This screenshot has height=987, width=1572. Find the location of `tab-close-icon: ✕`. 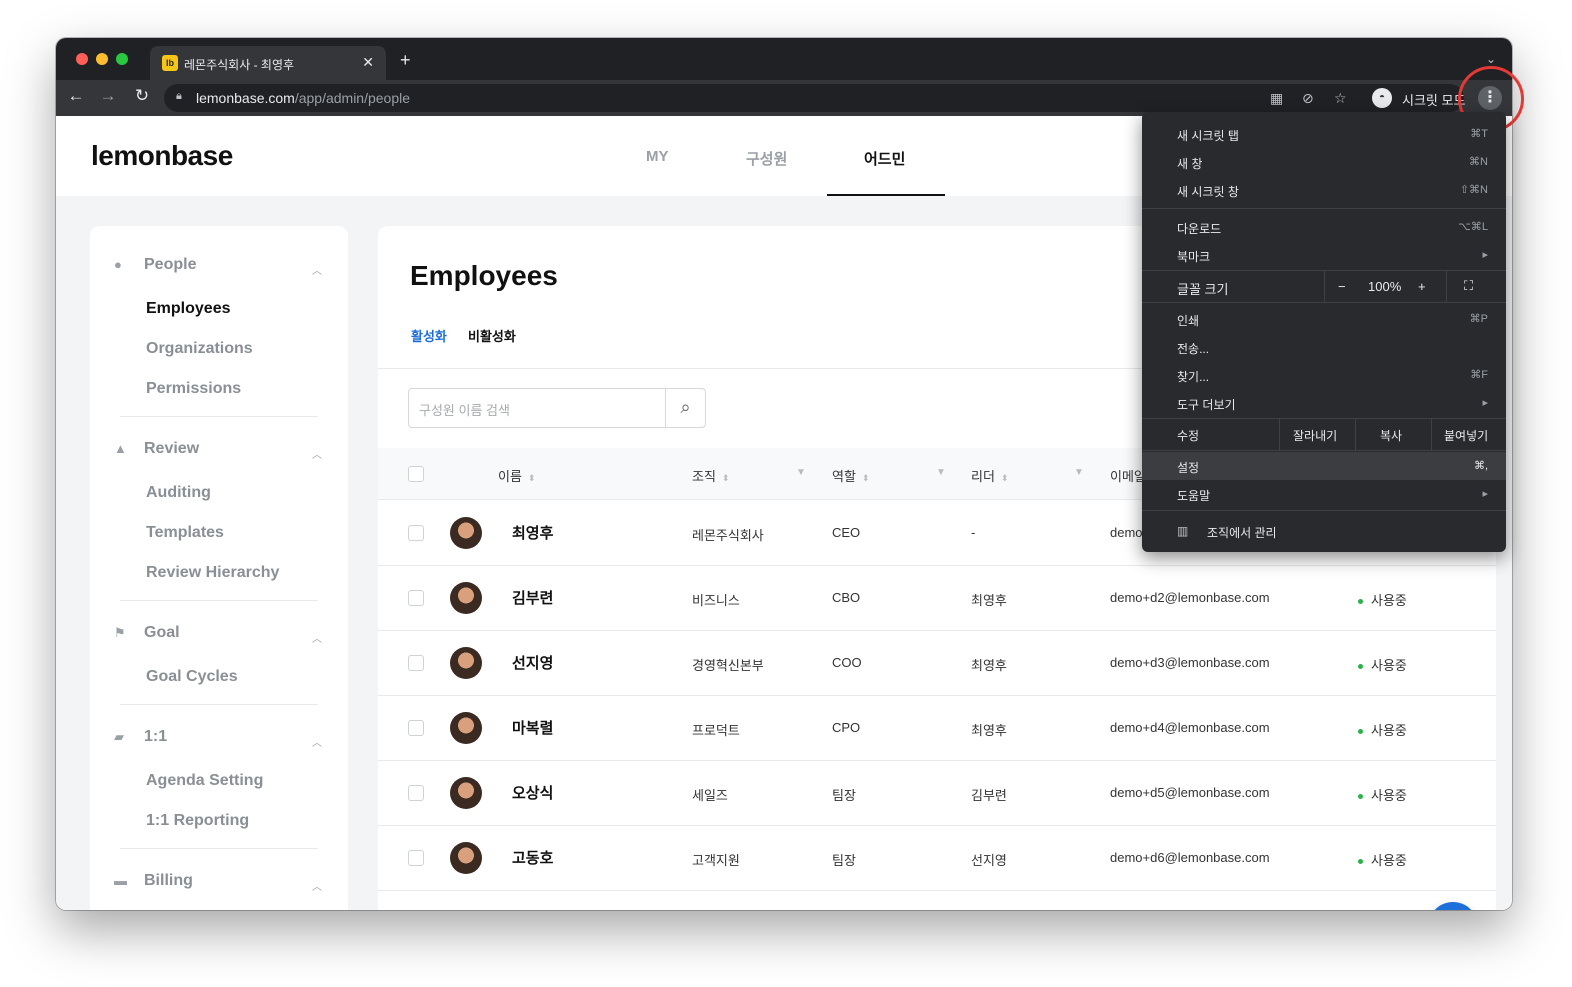

tab-close-icon: ✕ is located at coordinates (368, 62).